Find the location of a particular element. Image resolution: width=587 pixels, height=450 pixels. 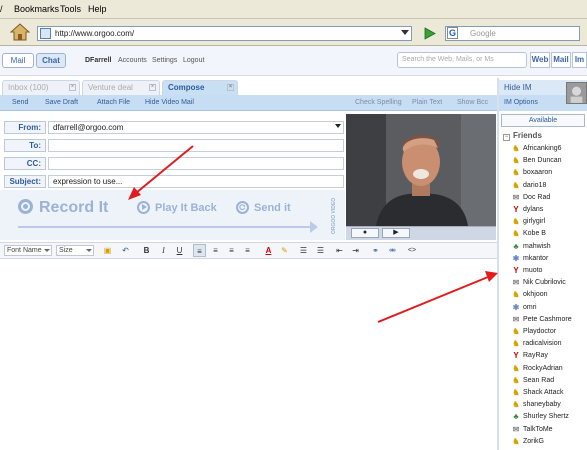

align-right-icon: ≡ is located at coordinates (231, 250).